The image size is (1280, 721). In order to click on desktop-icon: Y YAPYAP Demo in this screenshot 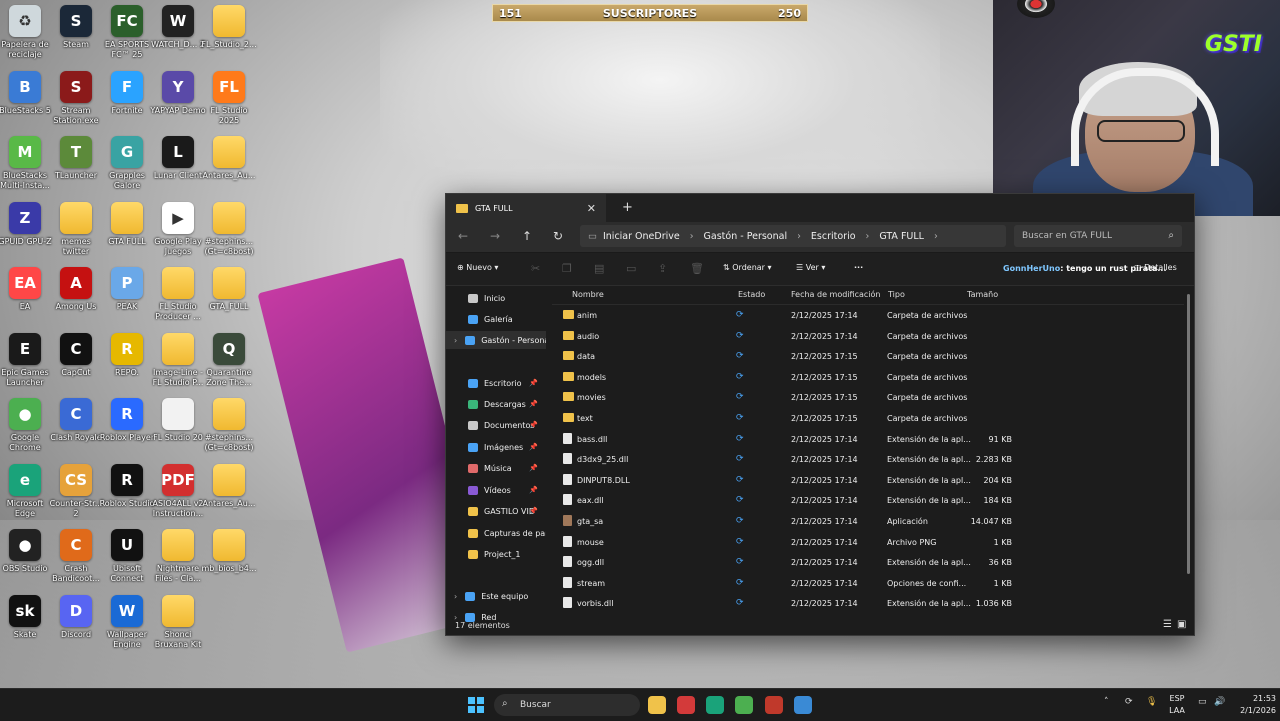, I will do `click(178, 93)`.